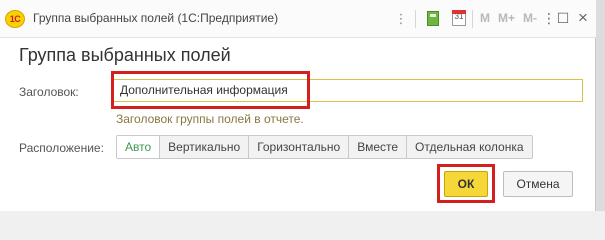  I want to click on header-label: Заголовок:, so click(49, 92).